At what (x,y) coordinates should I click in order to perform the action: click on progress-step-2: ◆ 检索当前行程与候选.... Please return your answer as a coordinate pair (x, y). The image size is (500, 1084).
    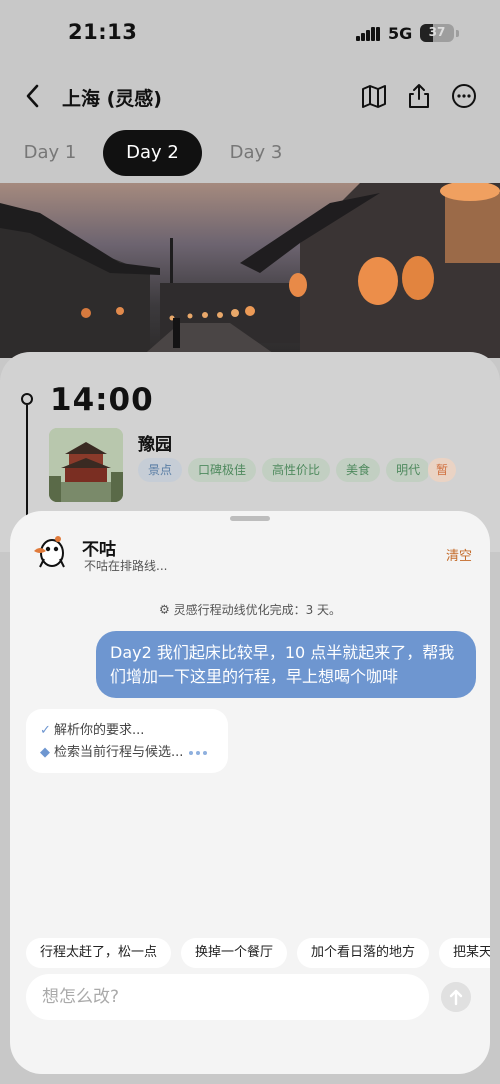
    Looking at the image, I should click on (127, 753).